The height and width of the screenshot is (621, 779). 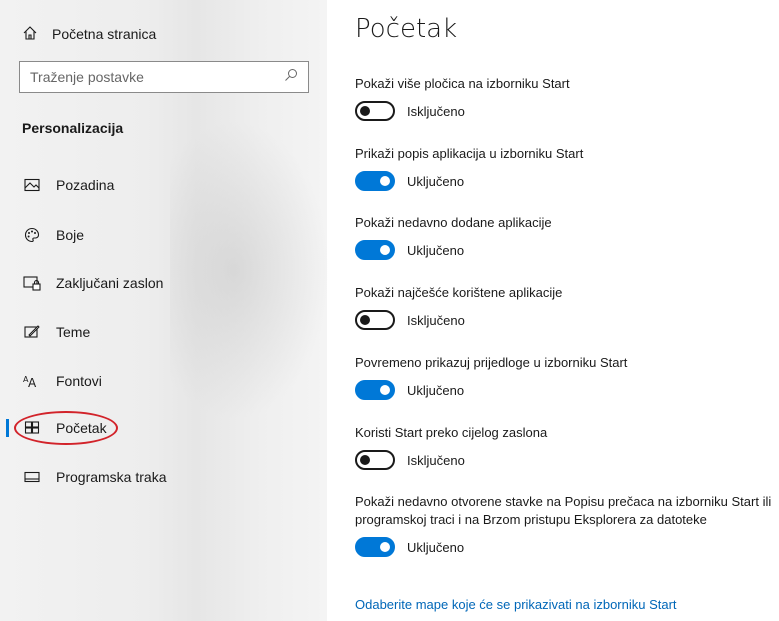 I want to click on sidebar-item-pozadina: Pozadina, so click(x=163, y=185).